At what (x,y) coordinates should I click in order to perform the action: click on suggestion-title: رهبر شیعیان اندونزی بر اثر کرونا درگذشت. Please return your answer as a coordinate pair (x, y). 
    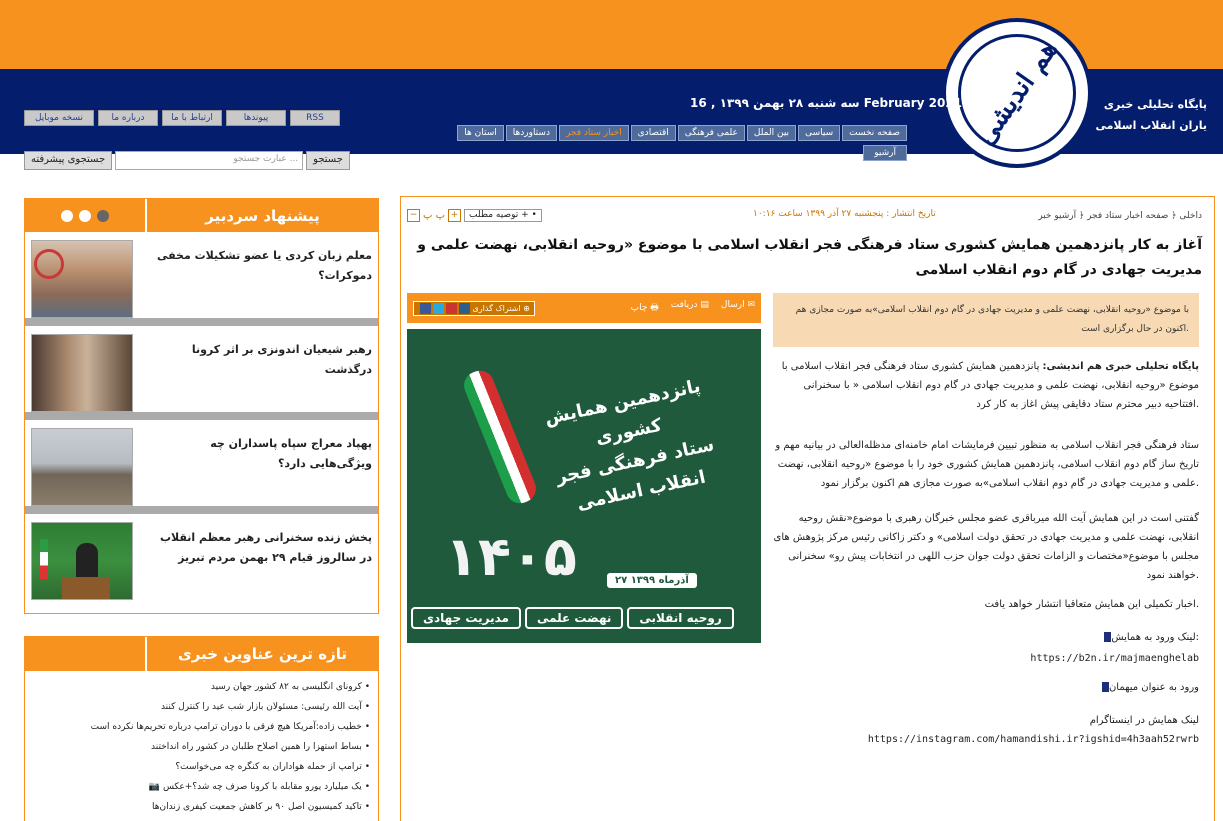
    Looking at the image, I should click on (259, 360).